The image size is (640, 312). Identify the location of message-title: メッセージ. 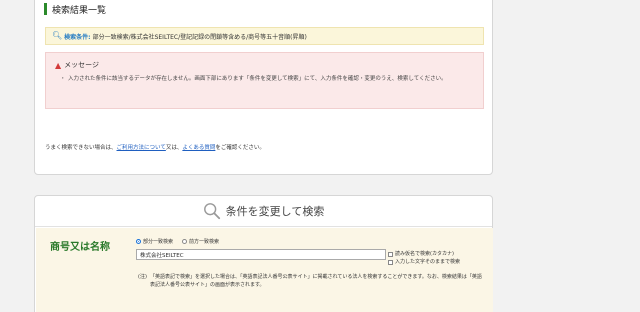
(82, 65).